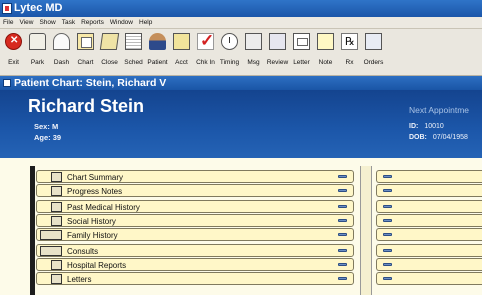  Describe the element at coordinates (109, 62) in the screenshot. I see `close-label: Close` at that location.